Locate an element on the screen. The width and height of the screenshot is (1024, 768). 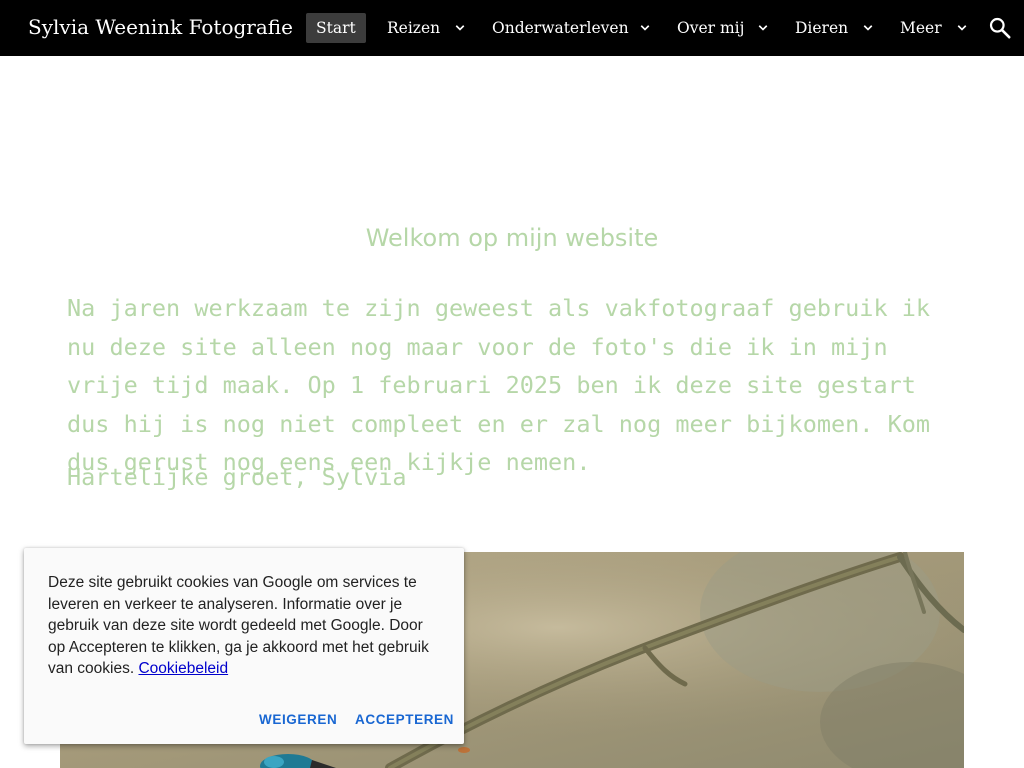
decline-cookies-button: WEIGEREN is located at coordinates (298, 719).